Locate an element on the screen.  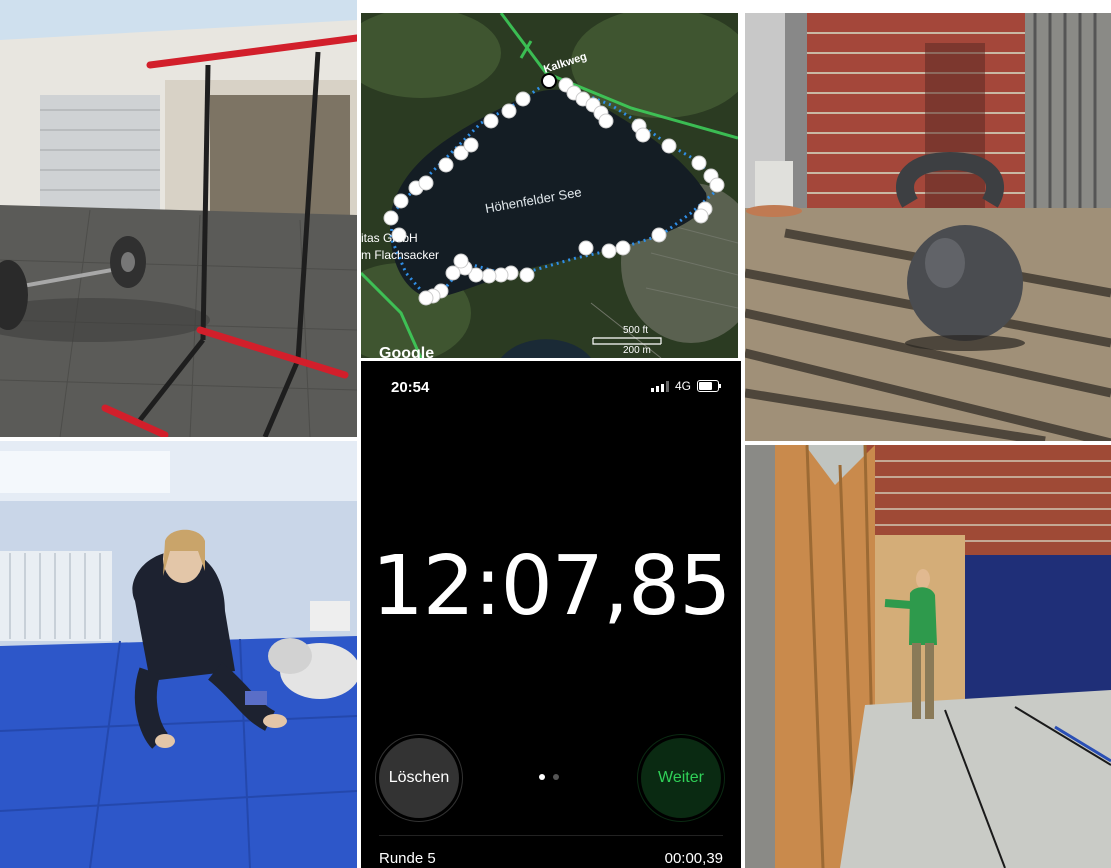
reset-button-label: Löschen is located at coordinates (419, 777).